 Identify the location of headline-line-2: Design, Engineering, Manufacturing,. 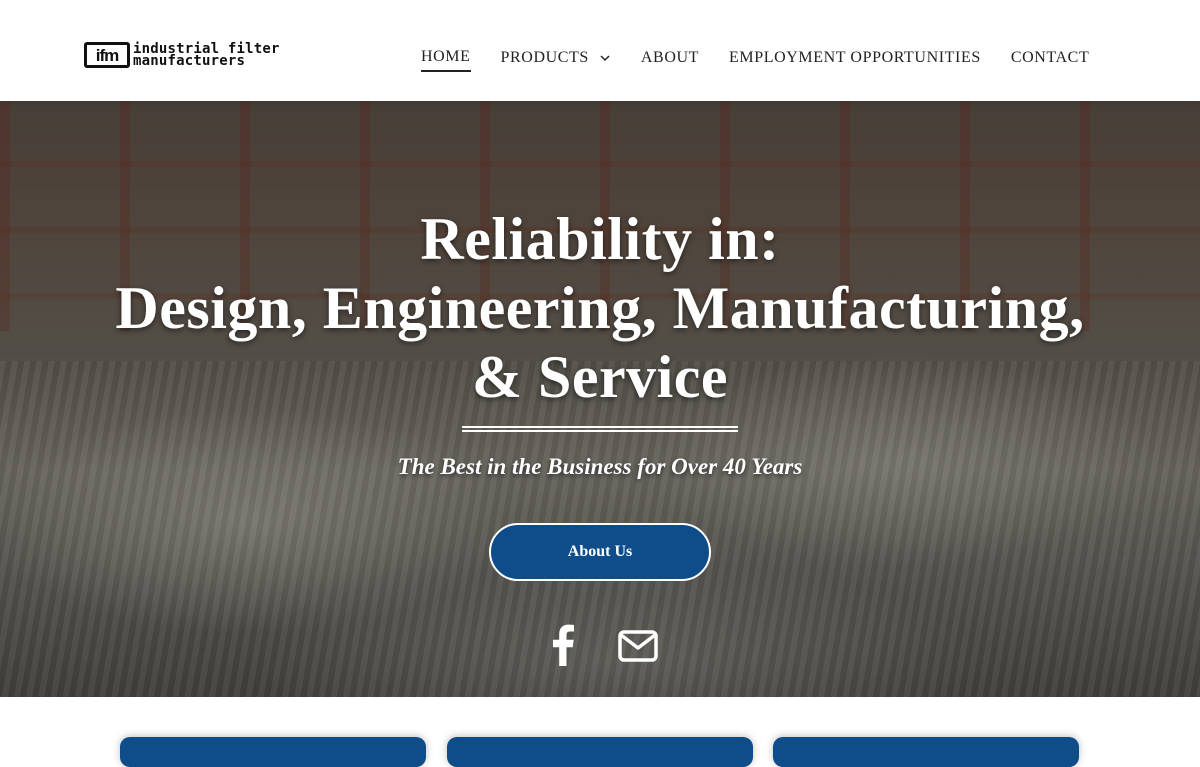
(600, 308).